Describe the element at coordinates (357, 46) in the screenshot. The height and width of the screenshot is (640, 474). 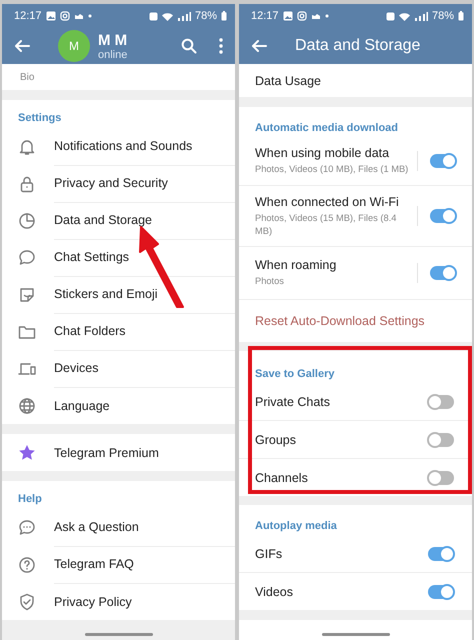
I see `screen-title: Data and Storage` at that location.